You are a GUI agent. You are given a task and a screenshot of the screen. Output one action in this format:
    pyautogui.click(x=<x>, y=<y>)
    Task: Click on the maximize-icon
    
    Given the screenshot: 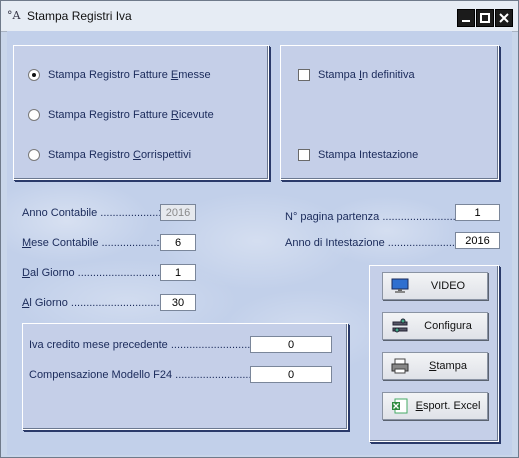 What is the action you would take?
    pyautogui.click(x=485, y=18)
    